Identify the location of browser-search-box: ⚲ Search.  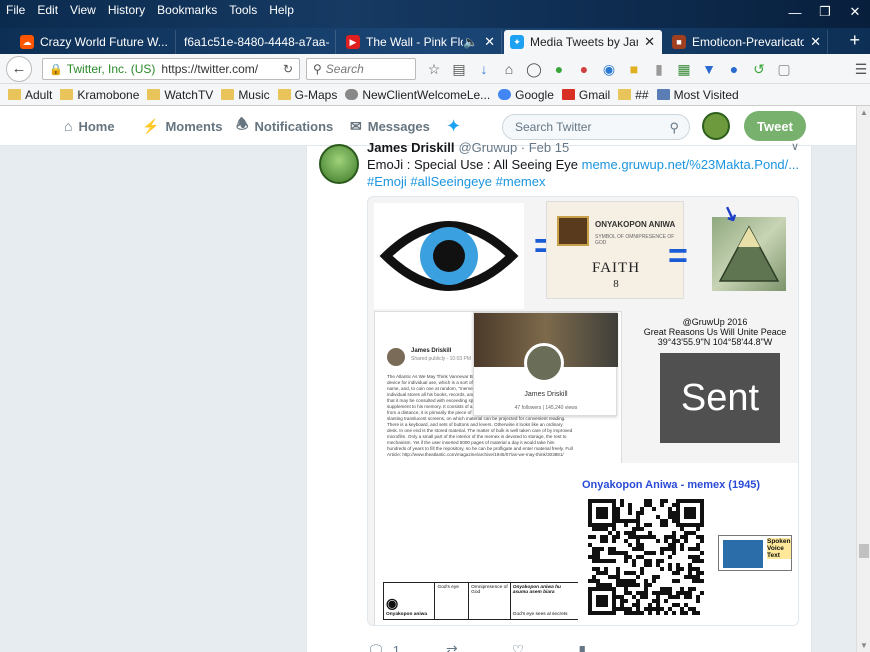
(361, 69).